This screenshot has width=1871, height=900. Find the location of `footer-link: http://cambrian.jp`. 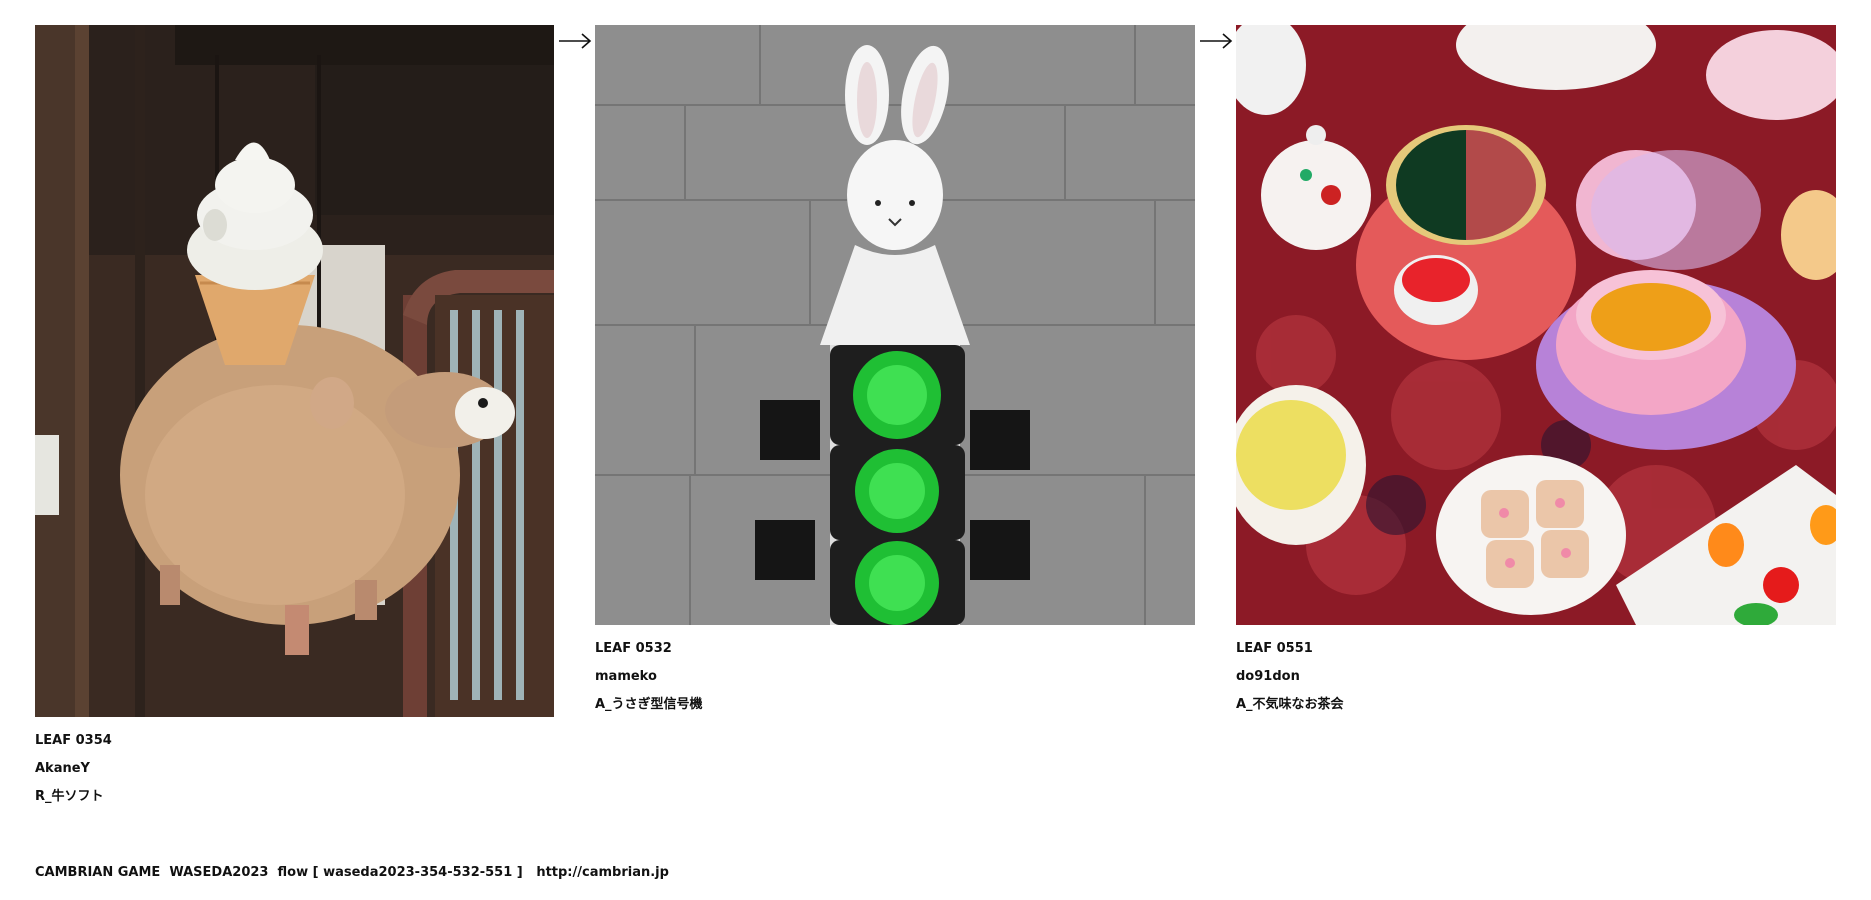

footer-link: http://cambrian.jp is located at coordinates (602, 872).